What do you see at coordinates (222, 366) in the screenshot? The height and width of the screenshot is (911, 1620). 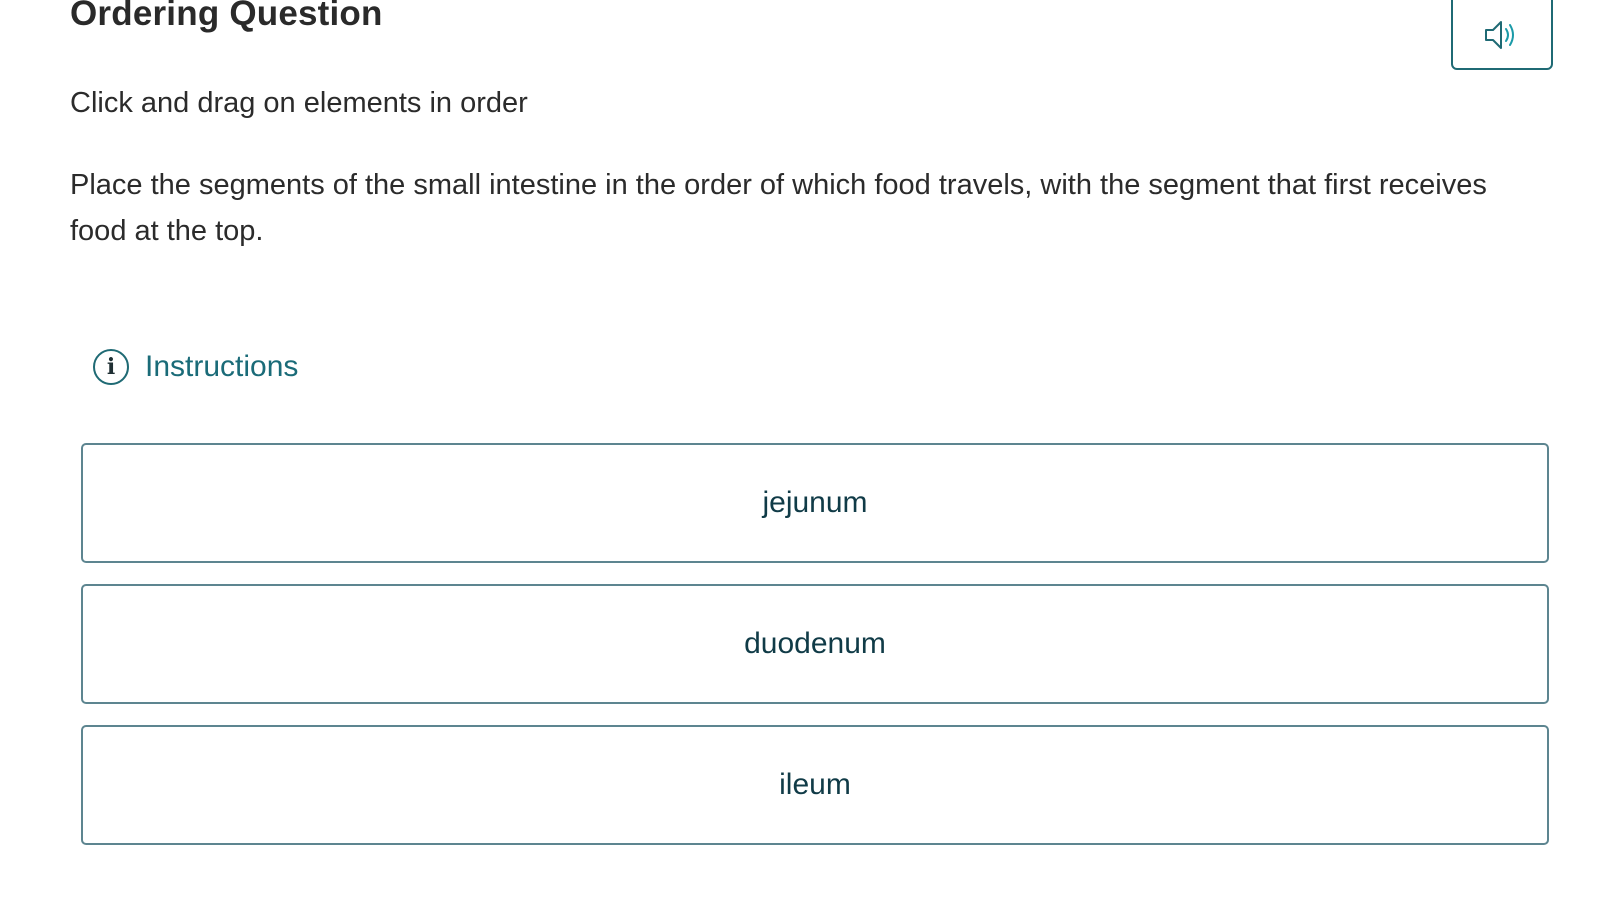 I see `instructions-label: Instructions` at bounding box center [222, 366].